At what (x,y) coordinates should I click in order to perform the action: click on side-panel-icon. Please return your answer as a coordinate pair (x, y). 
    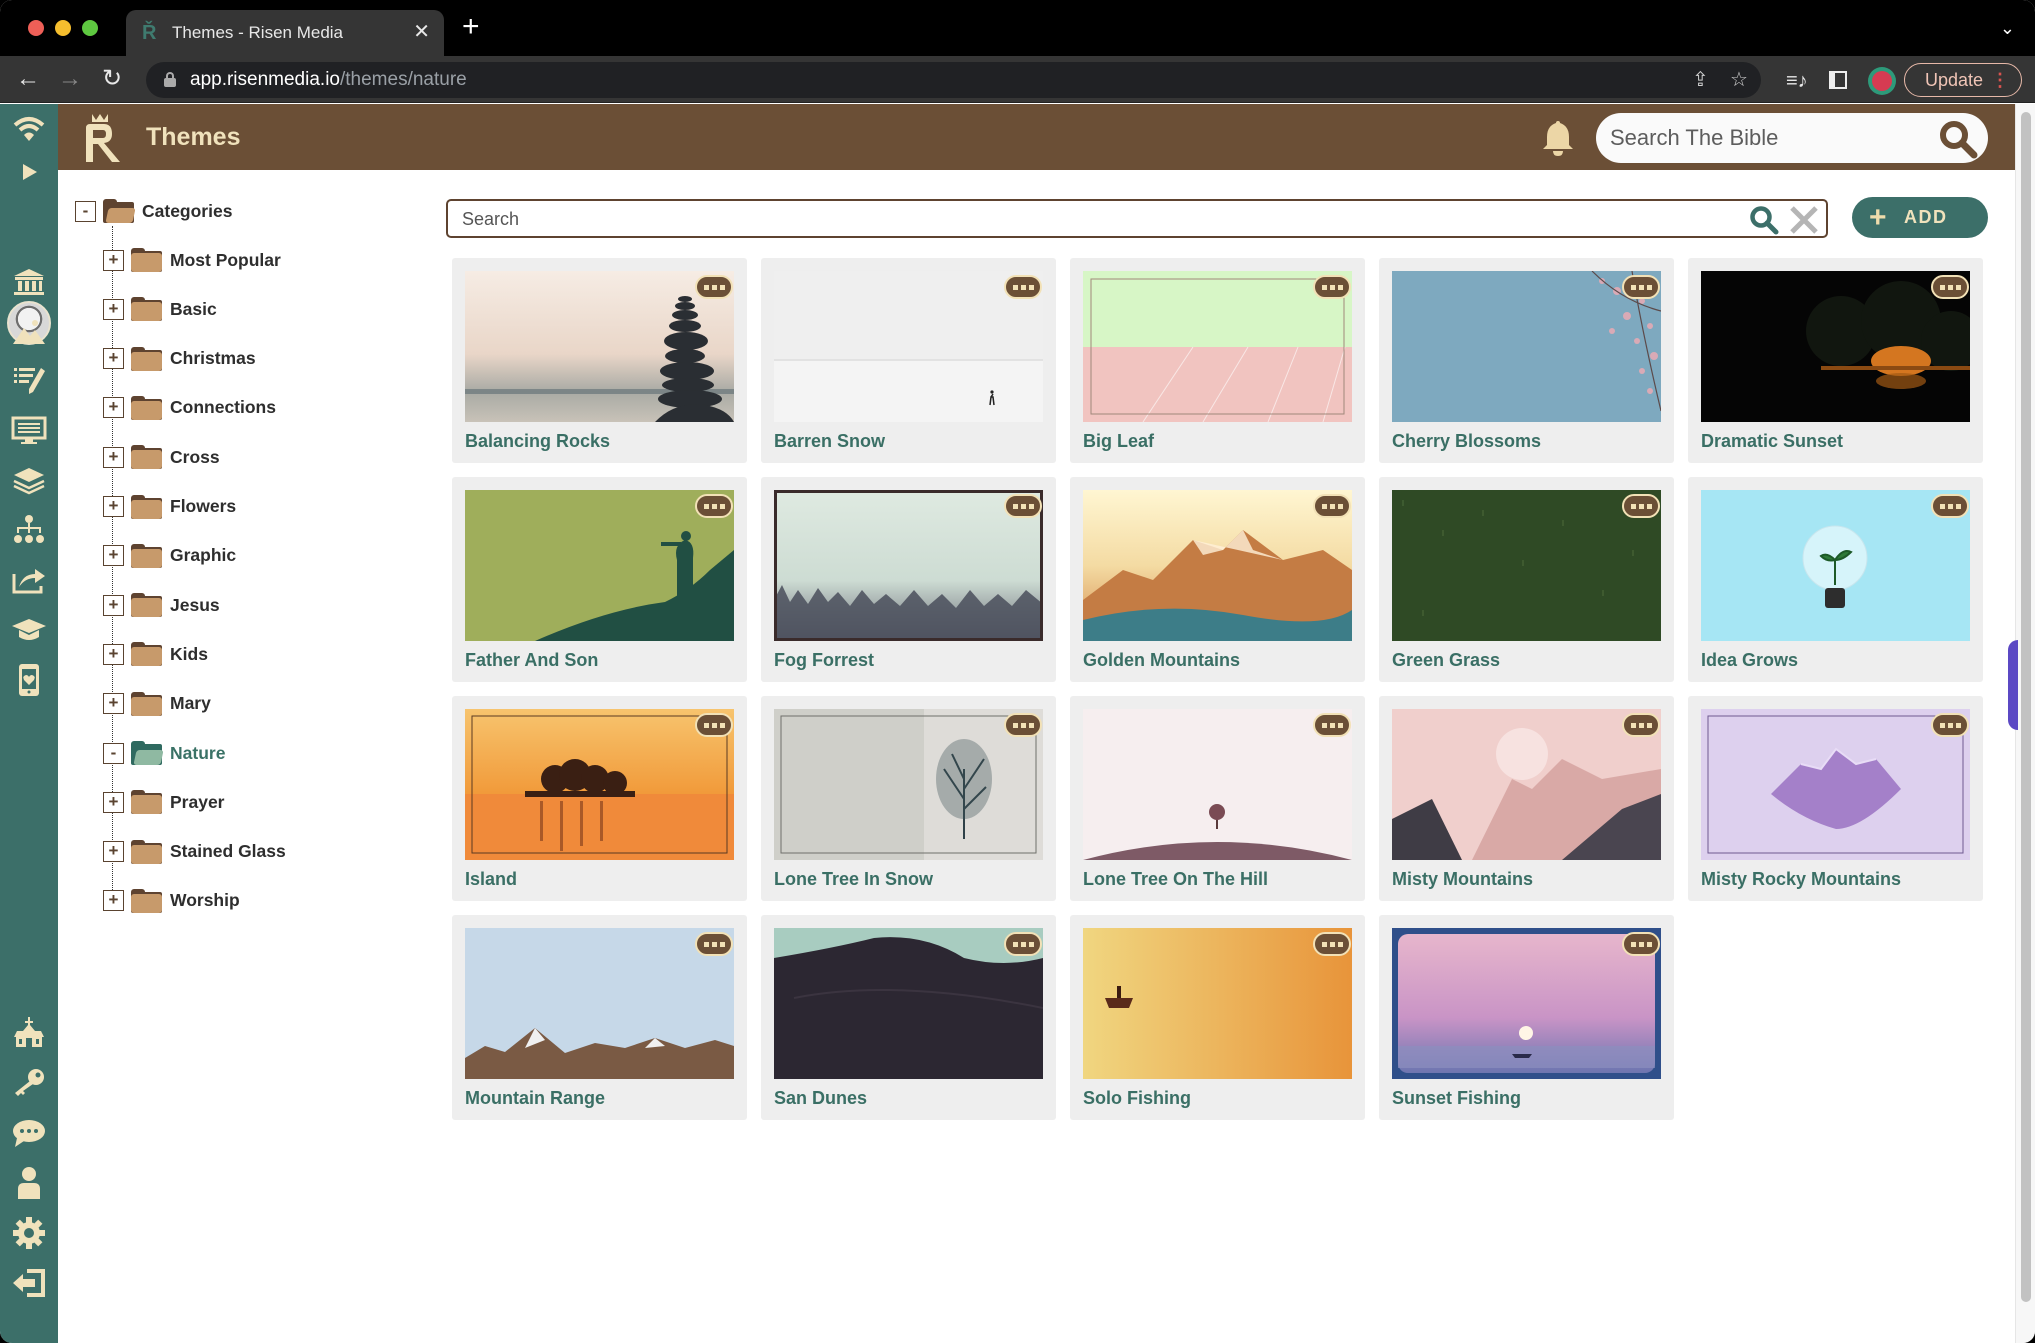
    Looking at the image, I should click on (1838, 80).